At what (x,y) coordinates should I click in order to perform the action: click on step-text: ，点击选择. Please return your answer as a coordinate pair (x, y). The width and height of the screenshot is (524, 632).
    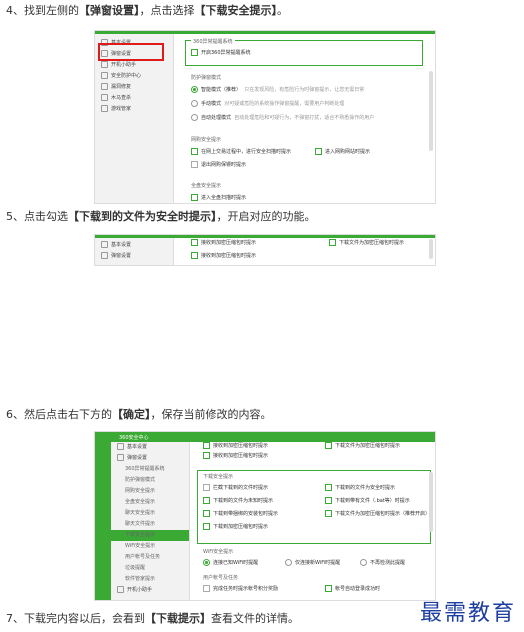
    Looking at the image, I should click on (167, 10).